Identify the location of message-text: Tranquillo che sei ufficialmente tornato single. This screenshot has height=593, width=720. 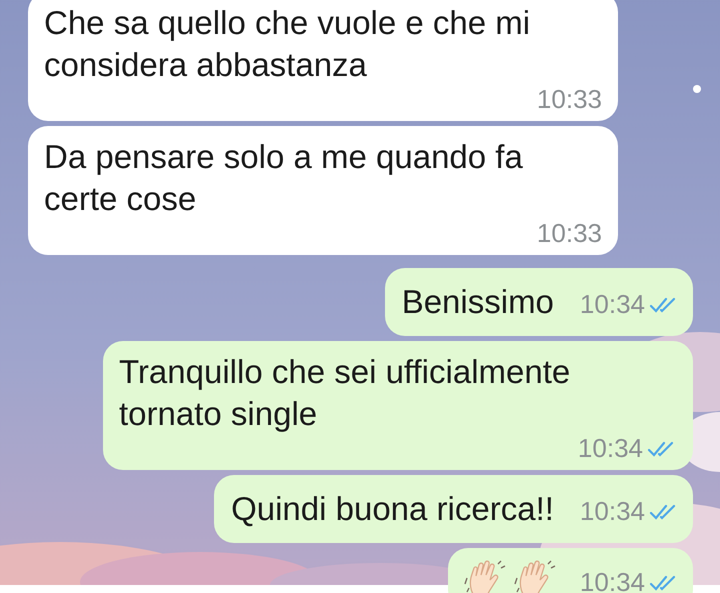
(345, 393).